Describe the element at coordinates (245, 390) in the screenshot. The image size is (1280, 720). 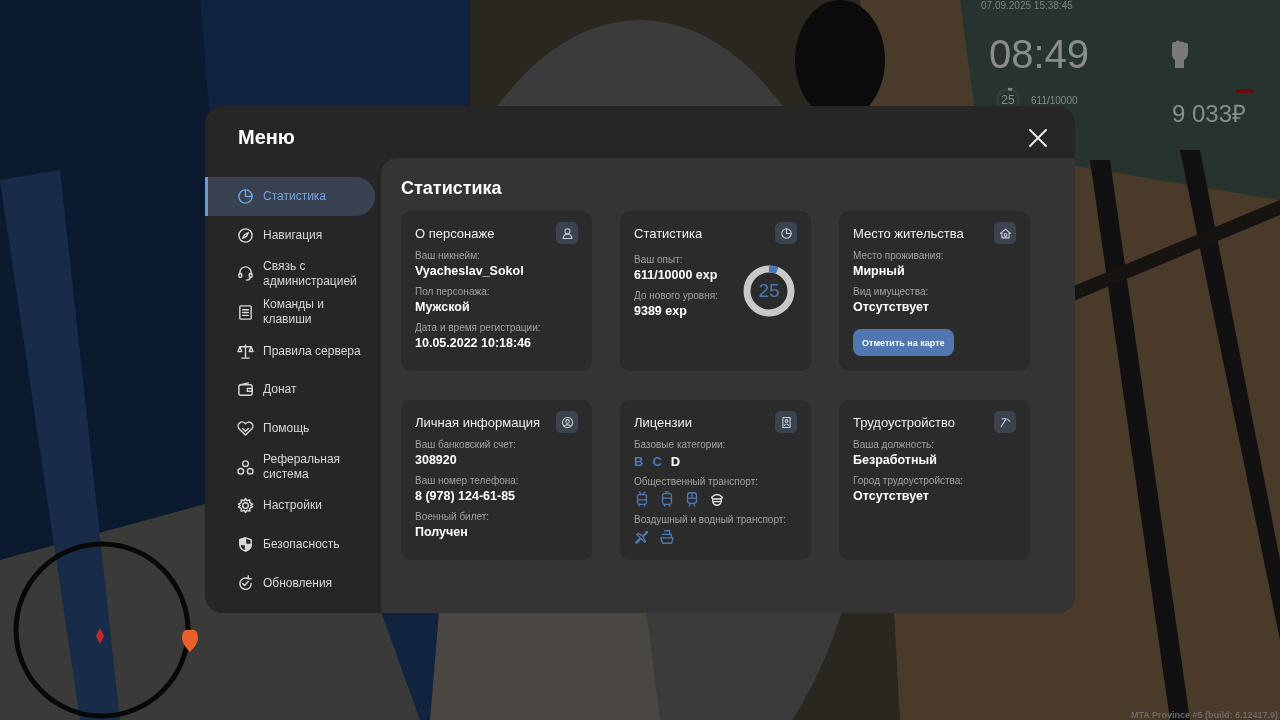
I see `wallet-icon` at that location.